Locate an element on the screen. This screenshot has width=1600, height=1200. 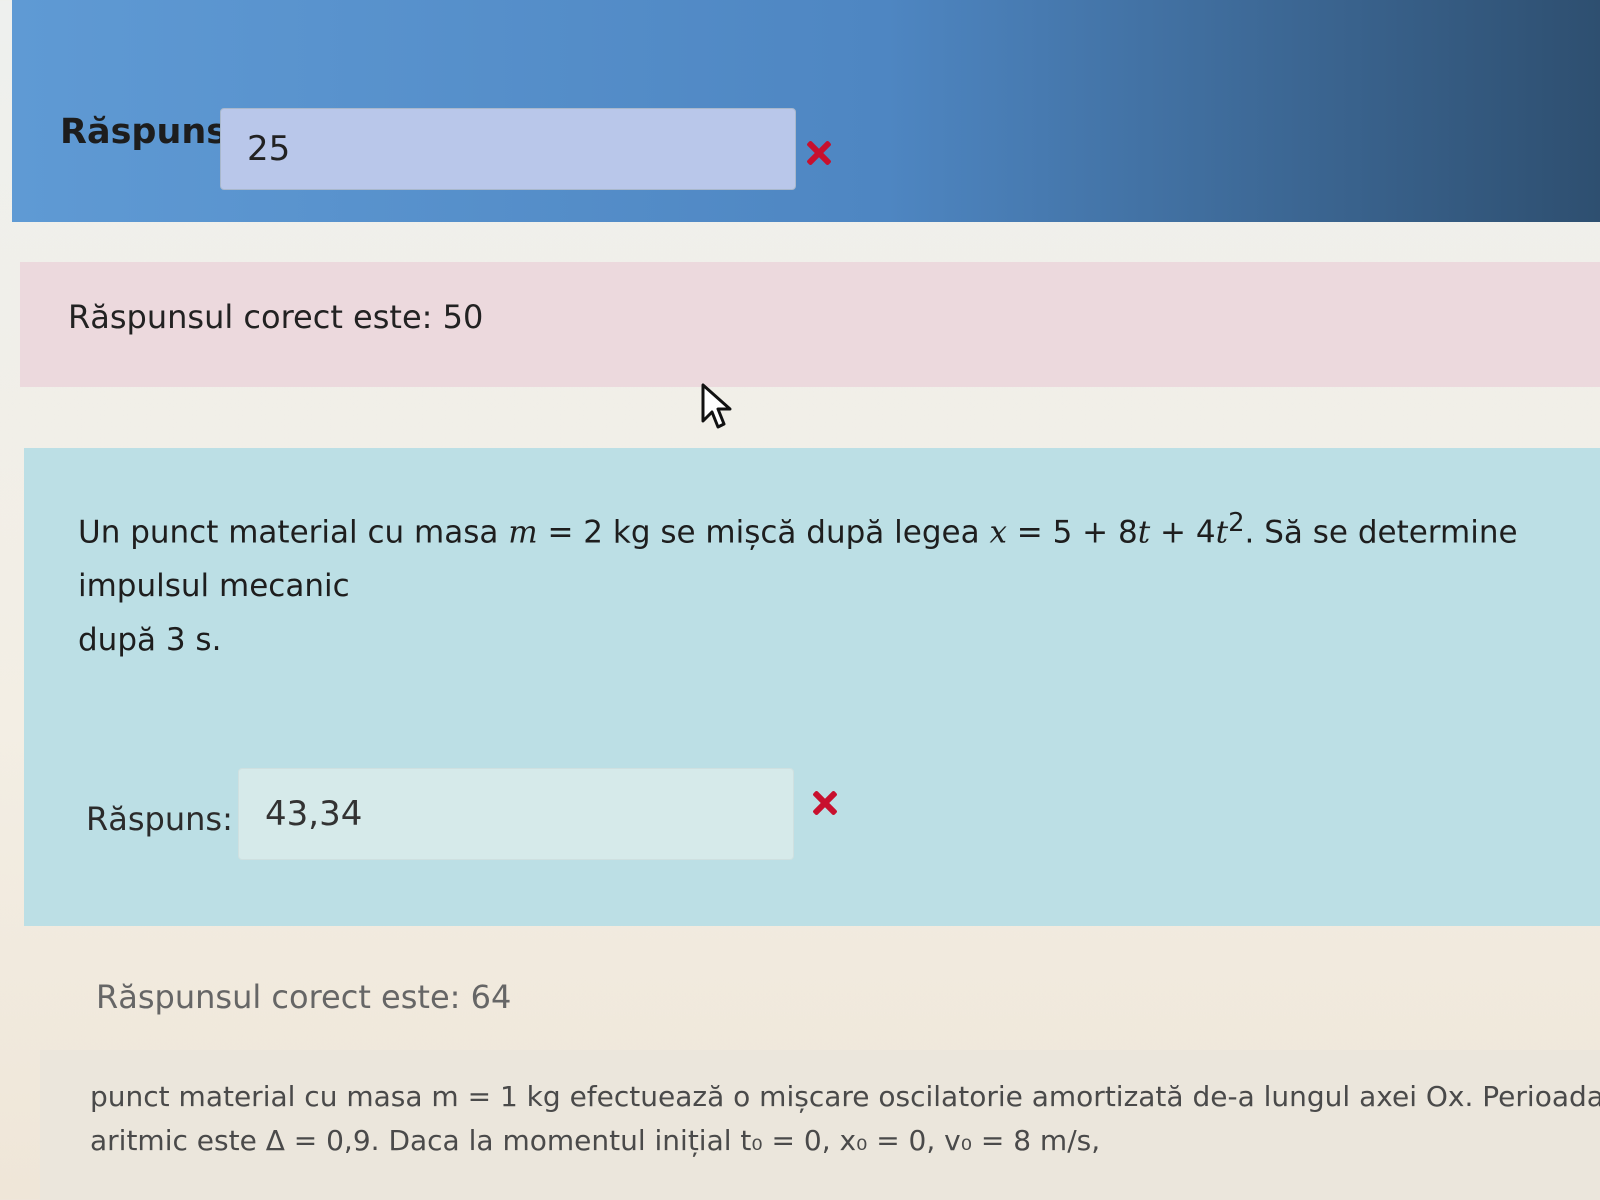
mouse-cursor-icon is located at coordinates (716, 406).